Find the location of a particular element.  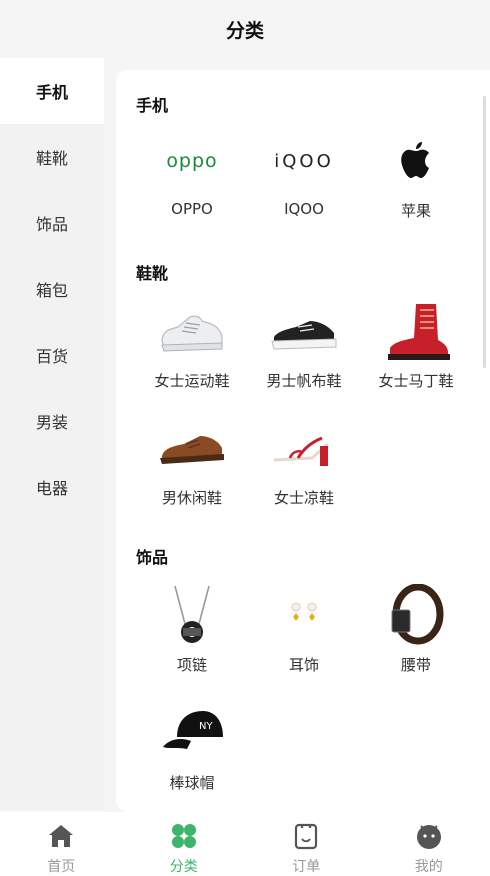

sidebar-item-label: 百货 is located at coordinates (51, 356).